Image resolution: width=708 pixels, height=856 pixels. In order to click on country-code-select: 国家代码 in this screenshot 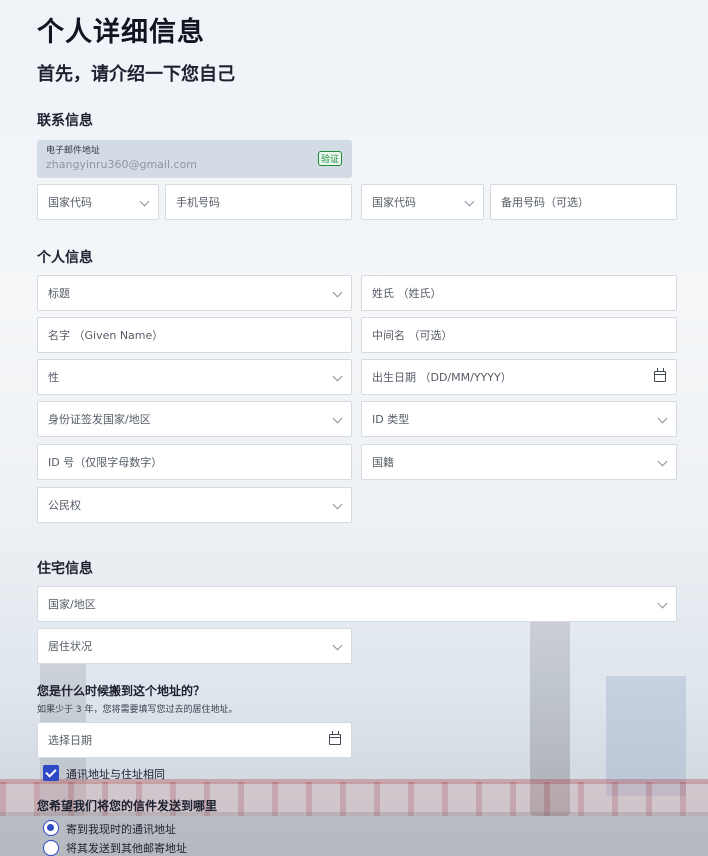, I will do `click(98, 202)`.